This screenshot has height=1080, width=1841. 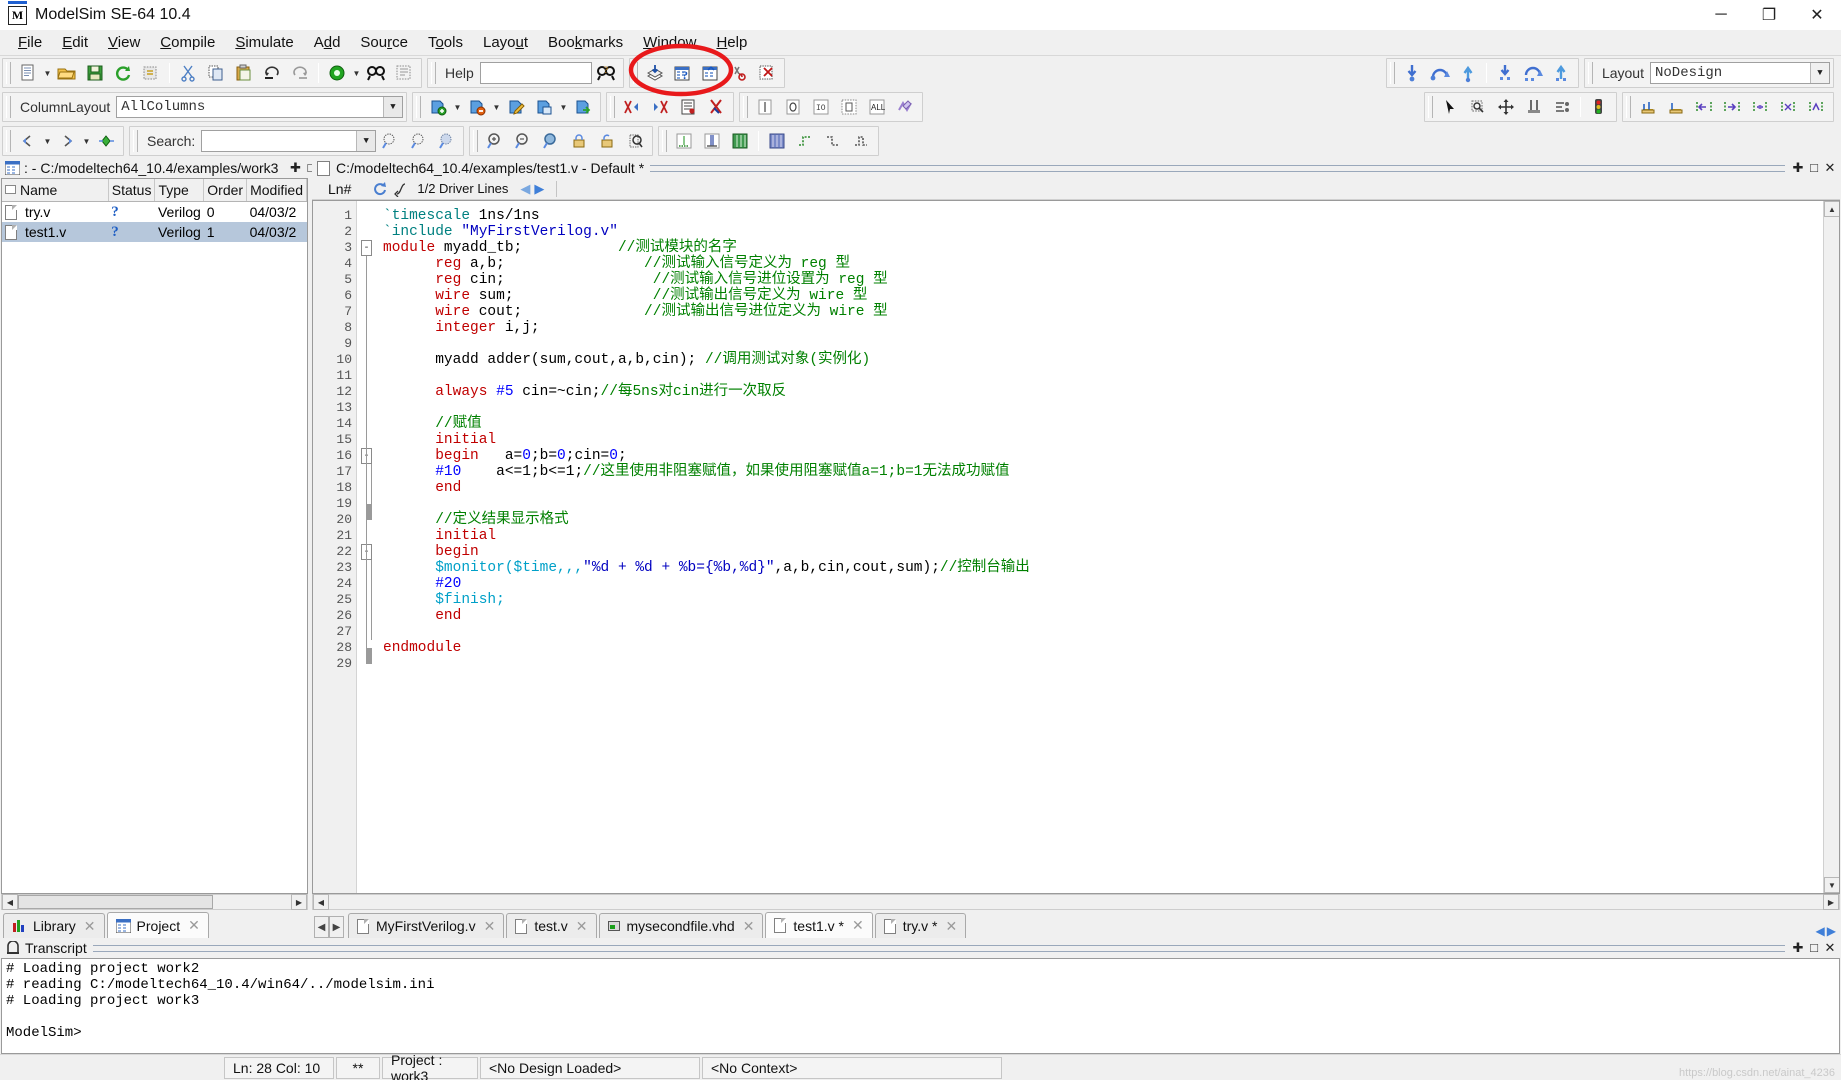 What do you see at coordinates (445, 42) in the screenshot?
I see `menu-item-tools: Tools` at bounding box center [445, 42].